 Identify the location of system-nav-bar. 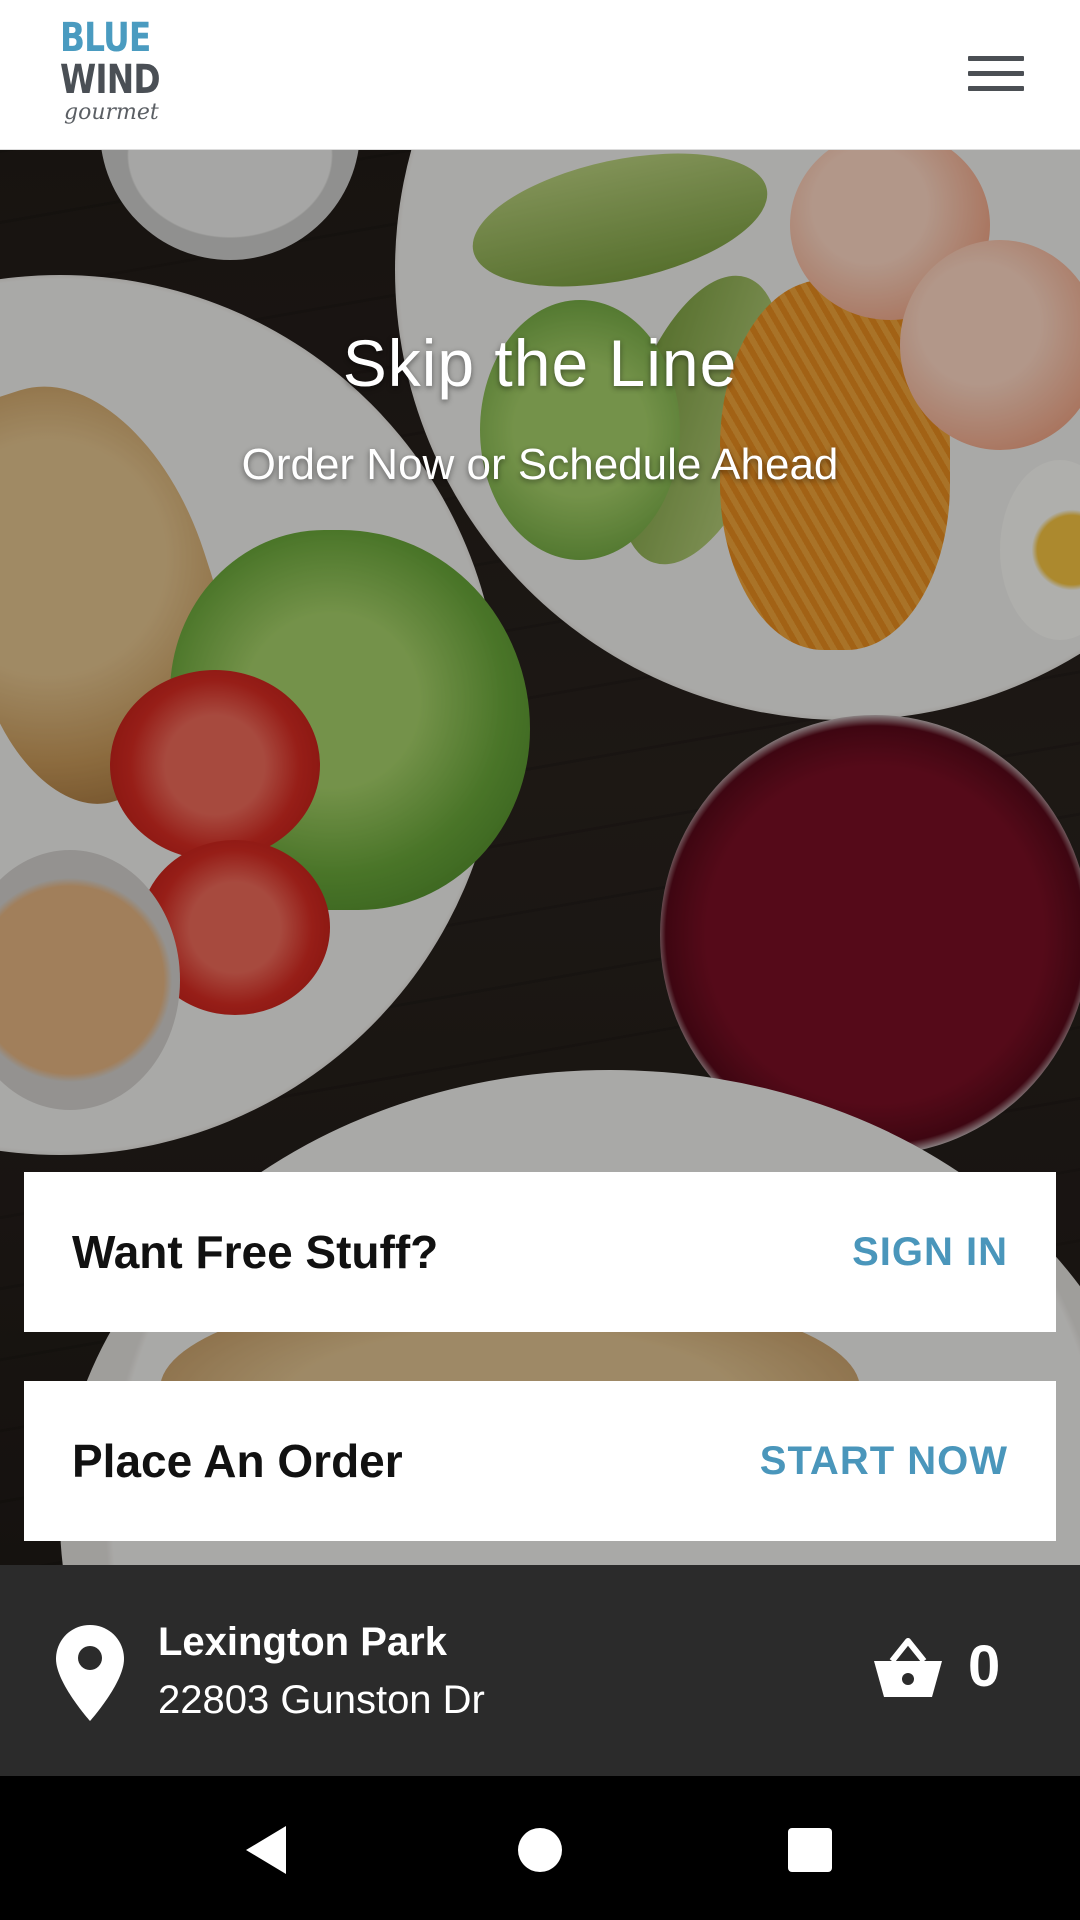
(540, 1848).